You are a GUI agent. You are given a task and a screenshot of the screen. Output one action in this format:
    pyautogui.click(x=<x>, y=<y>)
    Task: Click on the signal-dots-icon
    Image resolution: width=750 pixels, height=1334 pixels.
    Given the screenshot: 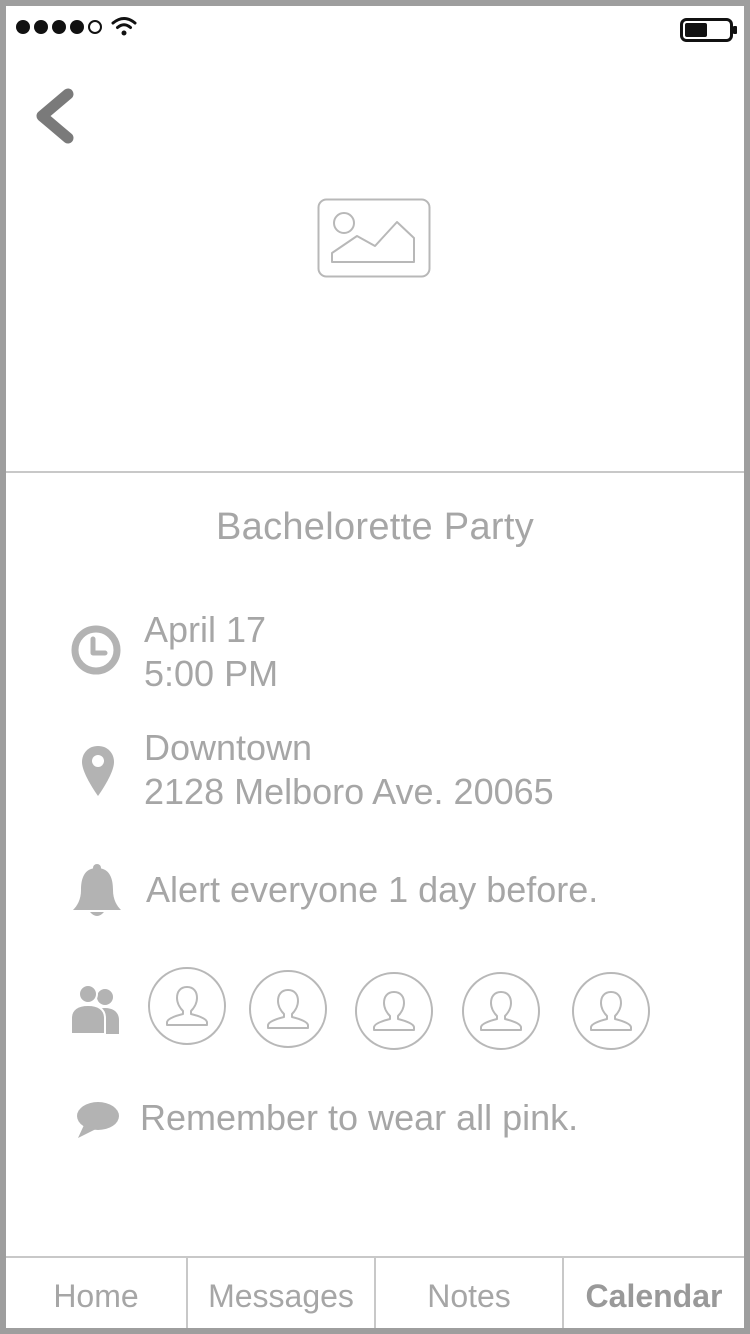 What is the action you would take?
    pyautogui.click(x=59, y=27)
    